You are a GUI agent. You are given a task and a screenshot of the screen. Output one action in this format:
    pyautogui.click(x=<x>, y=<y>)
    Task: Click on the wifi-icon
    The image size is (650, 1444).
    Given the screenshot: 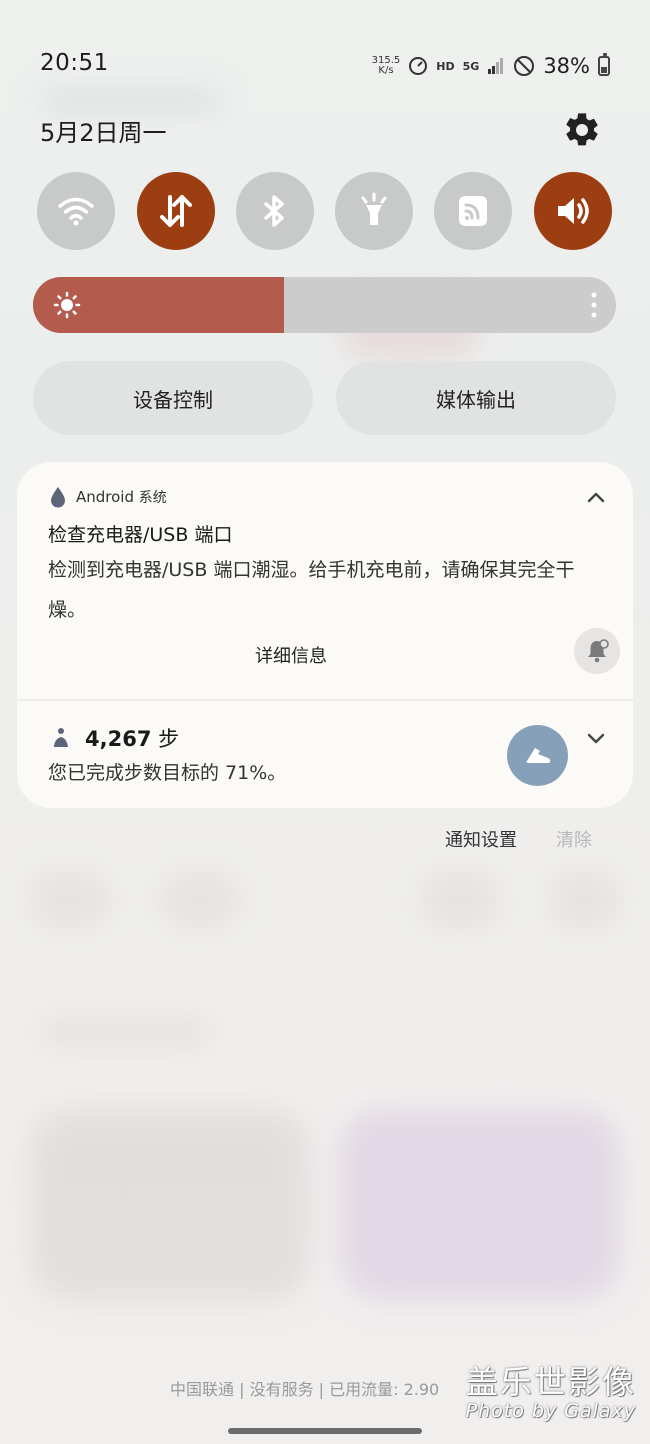 What is the action you would take?
    pyautogui.click(x=76, y=211)
    